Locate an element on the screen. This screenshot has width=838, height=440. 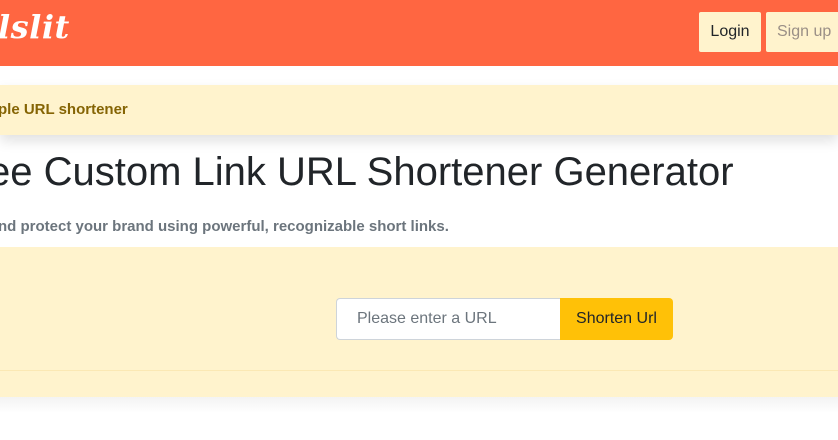
alert-text: ple URL shortener is located at coordinates (64, 109).